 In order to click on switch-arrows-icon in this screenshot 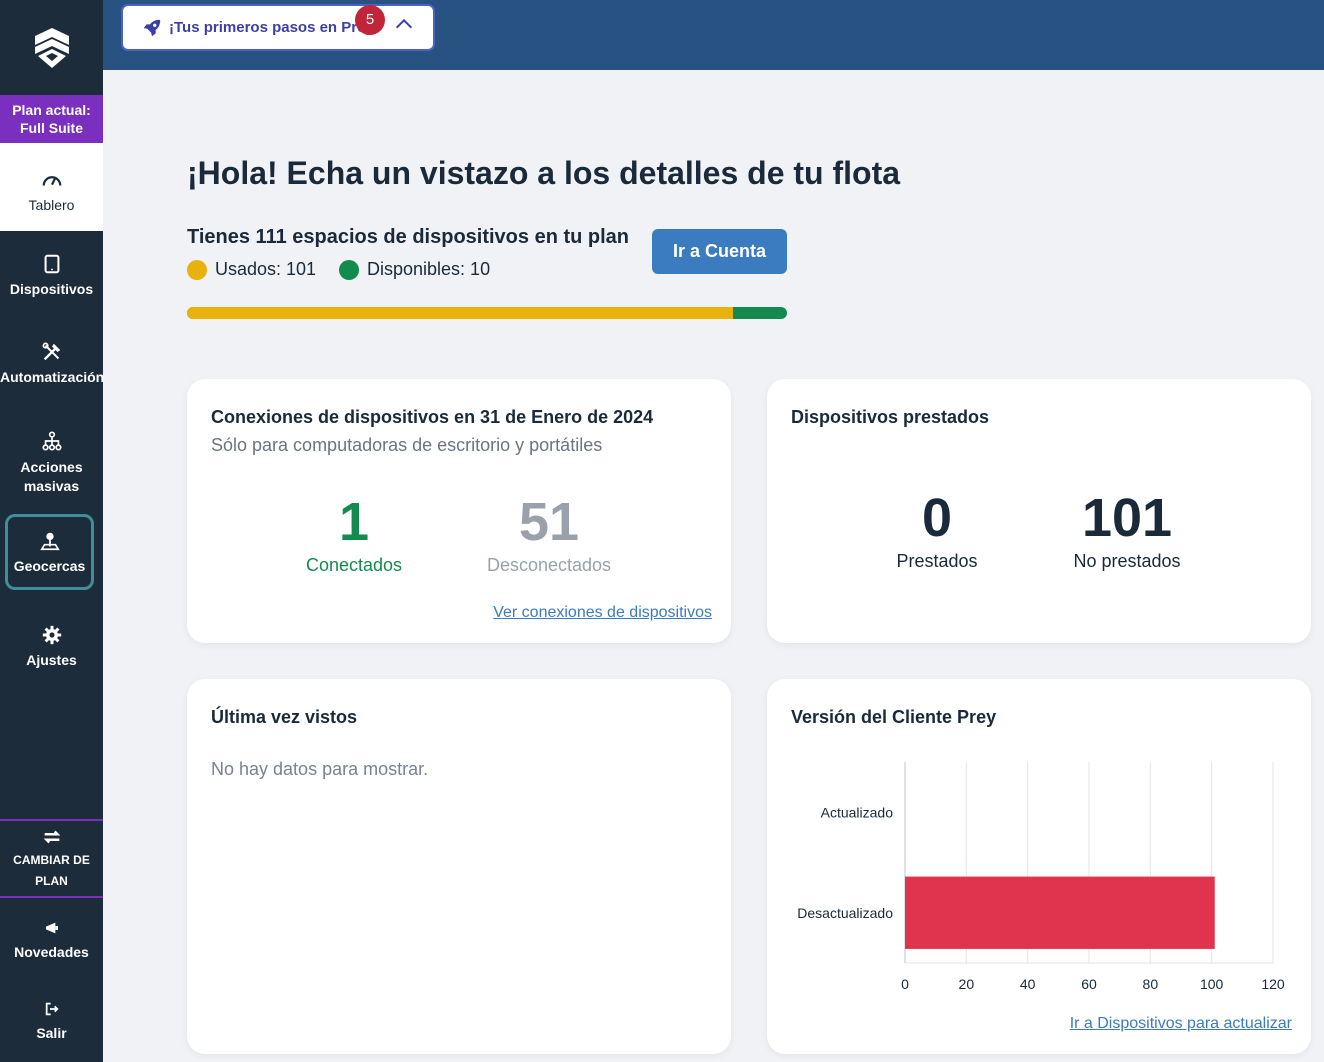, I will do `click(51, 837)`.